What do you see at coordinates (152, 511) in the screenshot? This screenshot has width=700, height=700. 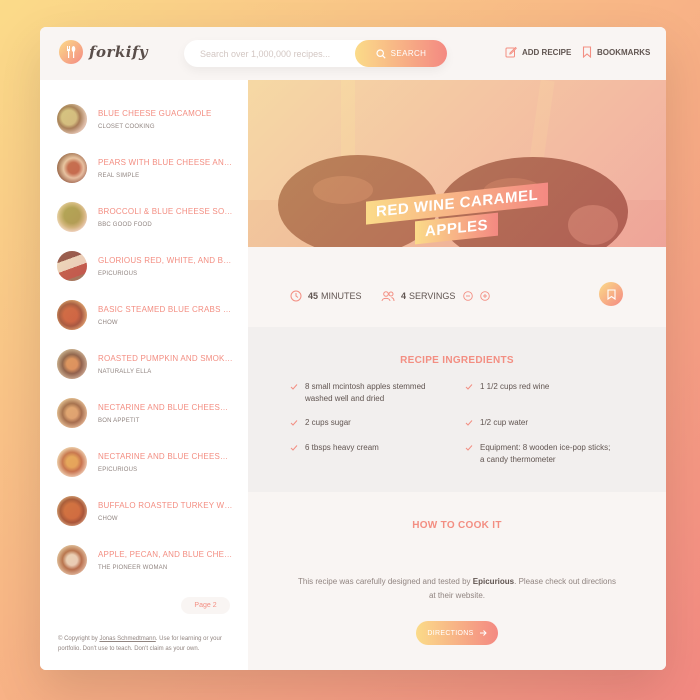 I see `result-item: Buffalo Roasted Turkey Wit... Chow` at bounding box center [152, 511].